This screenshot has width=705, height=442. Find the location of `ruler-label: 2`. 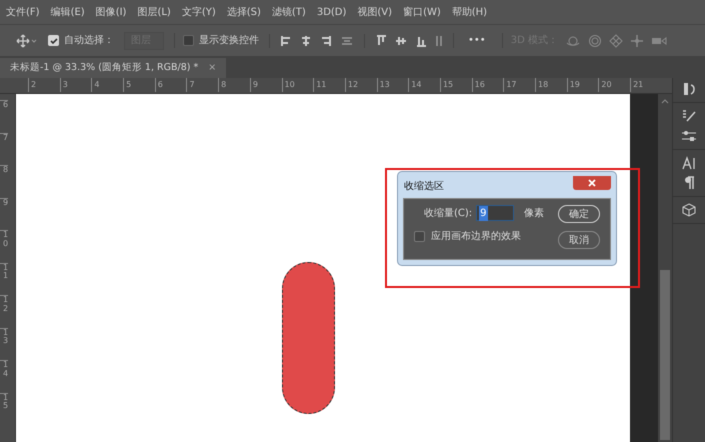

ruler-label: 2 is located at coordinates (44, 85).